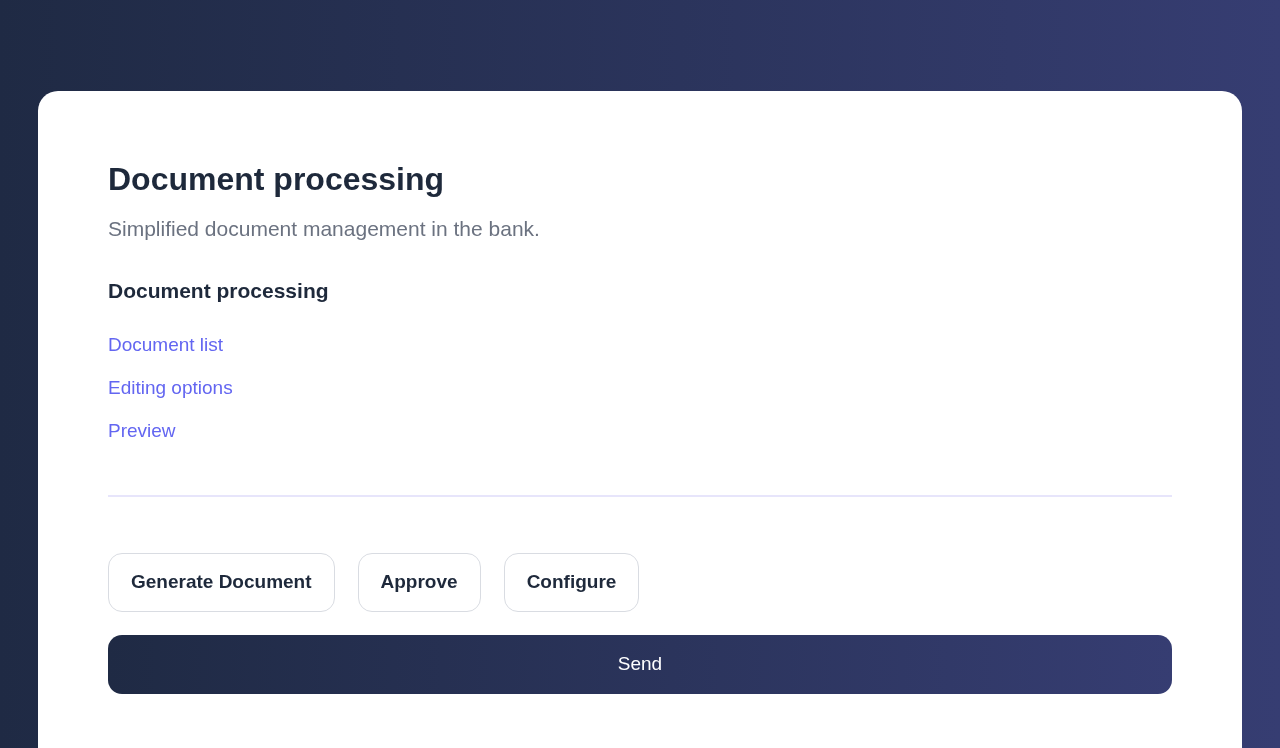 This screenshot has width=1280, height=748. What do you see at coordinates (166, 345) in the screenshot?
I see `nav-link: Document list` at bounding box center [166, 345].